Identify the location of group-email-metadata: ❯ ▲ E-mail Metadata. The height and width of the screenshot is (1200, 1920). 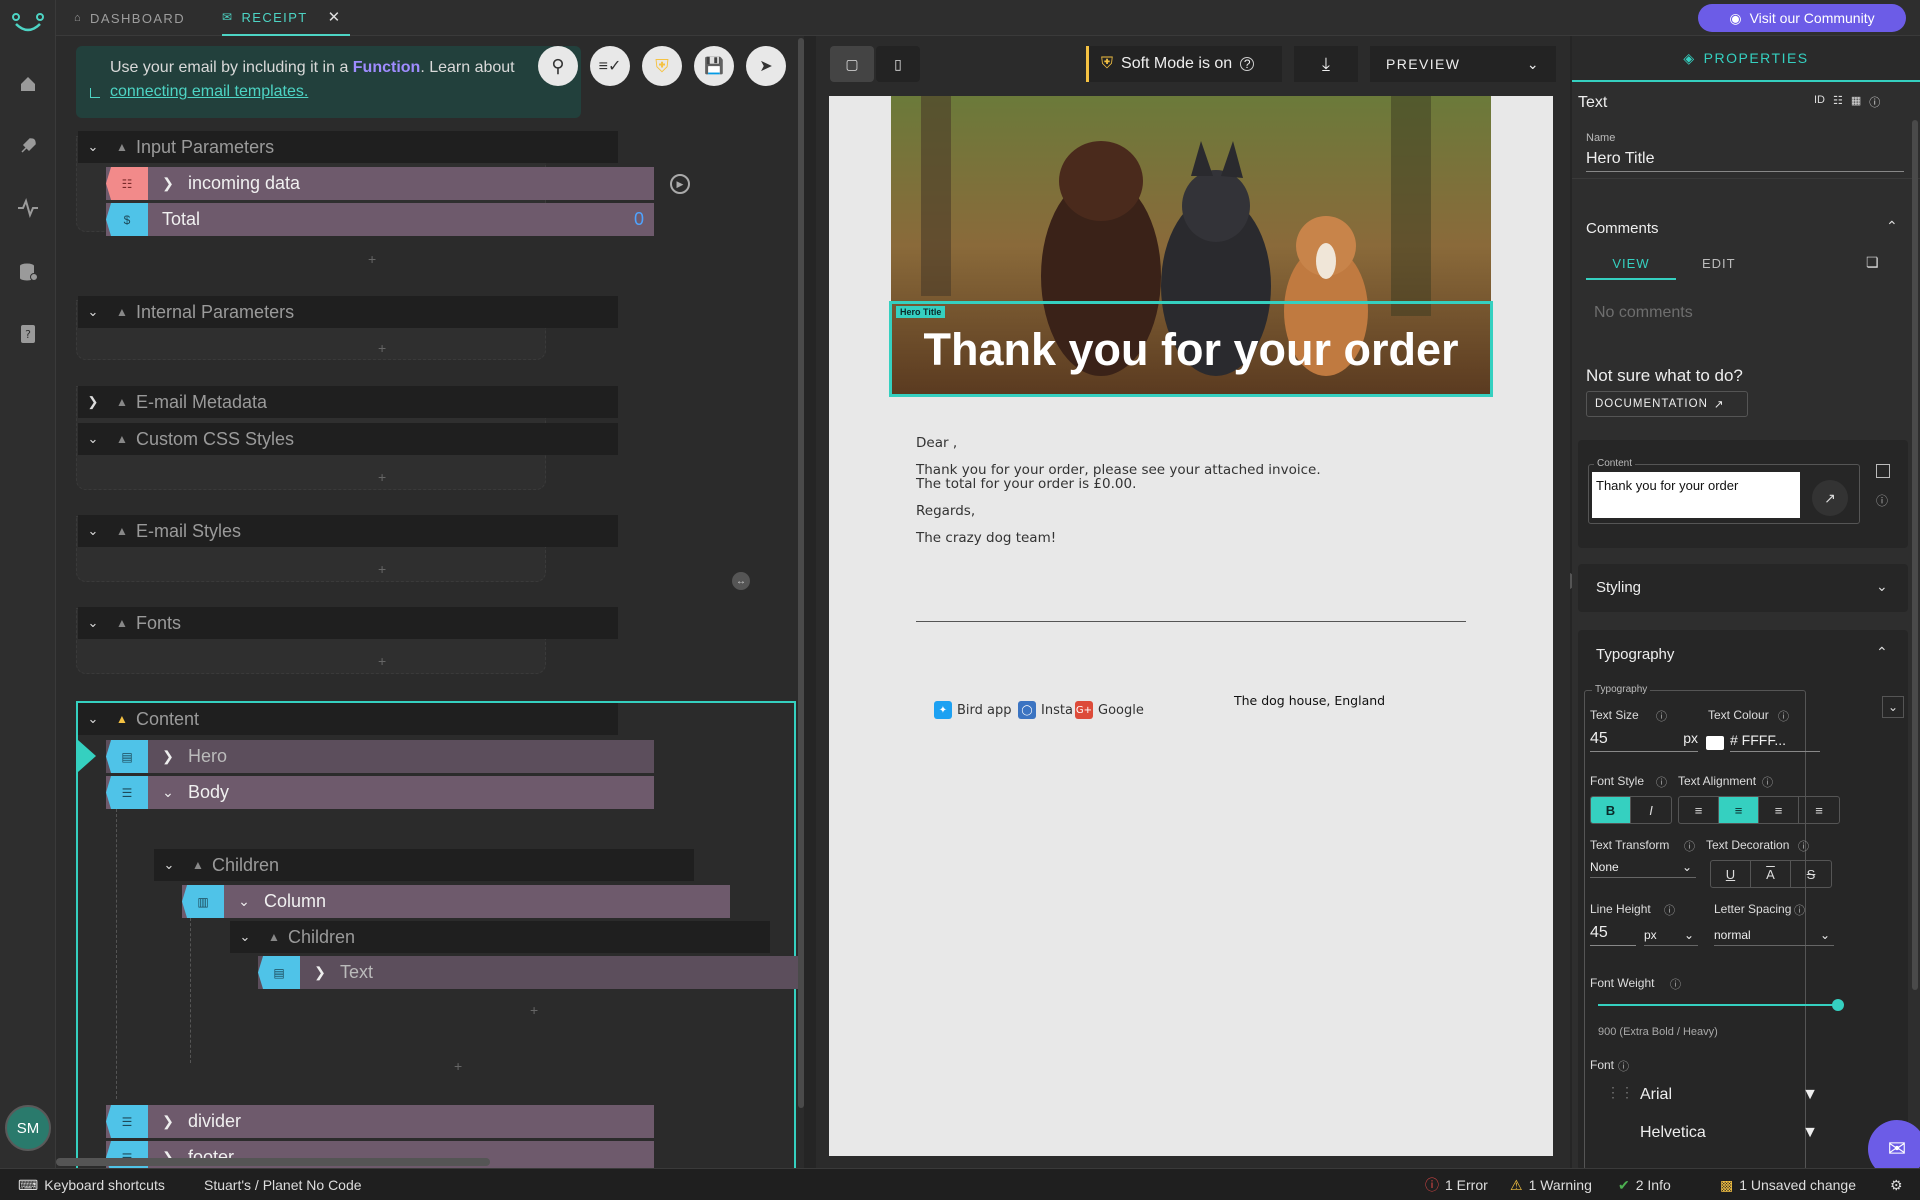
(348, 402).